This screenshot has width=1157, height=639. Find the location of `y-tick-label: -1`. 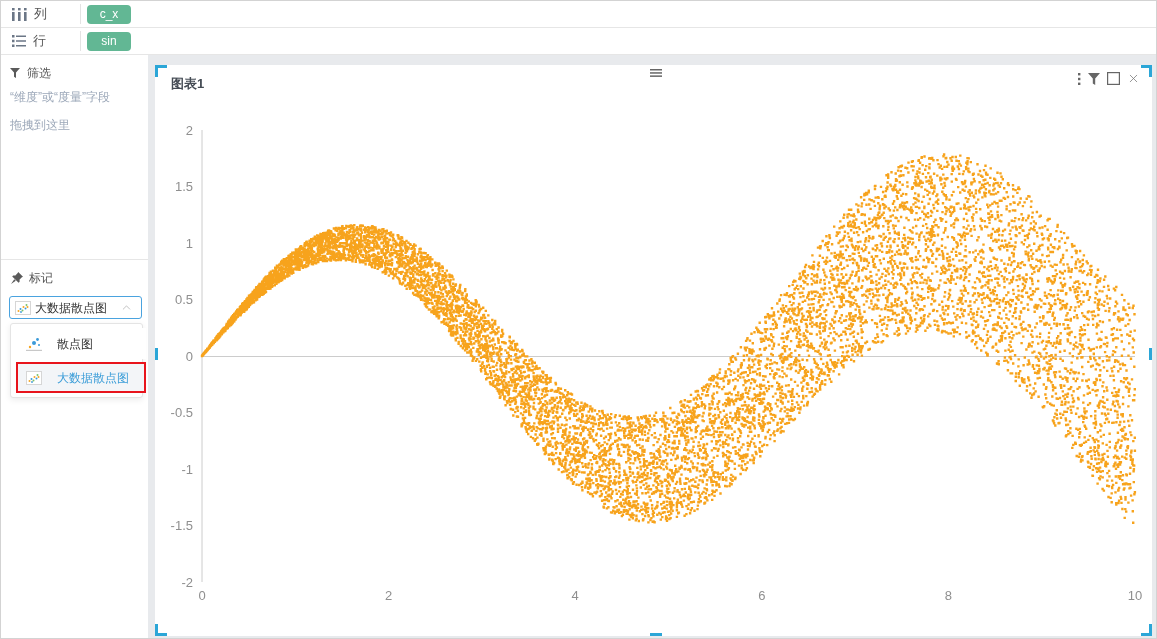

y-tick-label: -1 is located at coordinates (187, 469).